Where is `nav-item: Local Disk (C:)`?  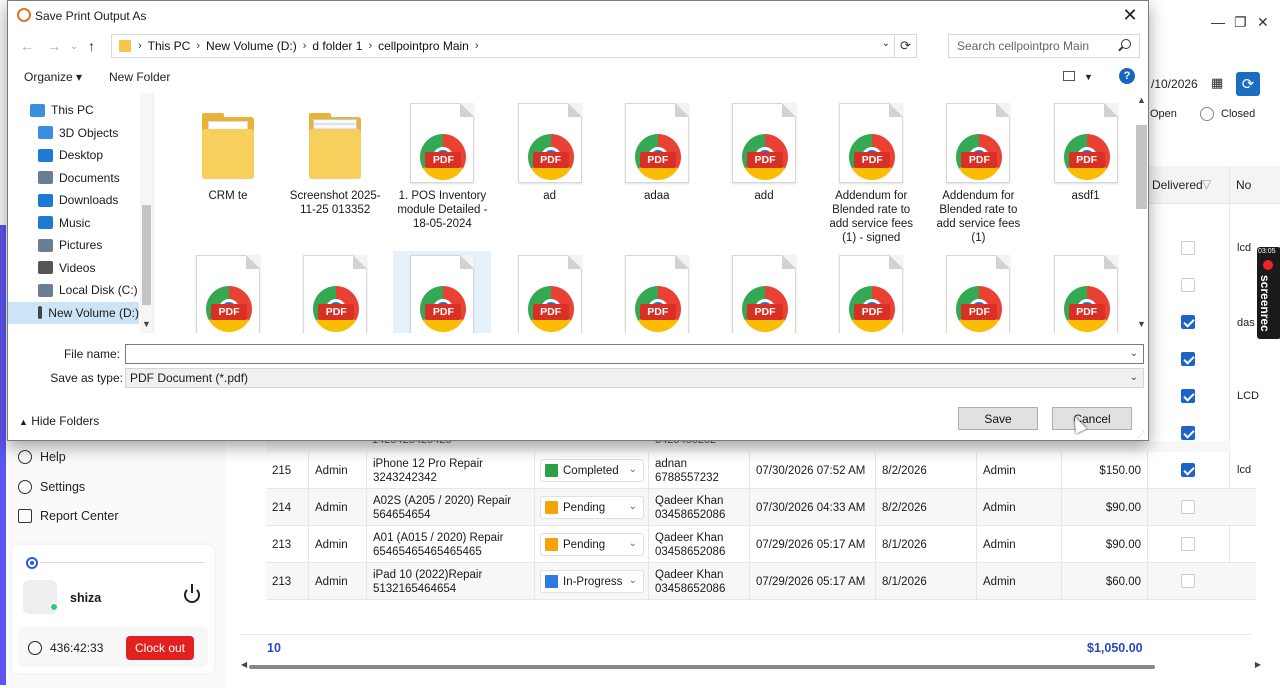
nav-item: Local Disk (C:) is located at coordinates (73, 290).